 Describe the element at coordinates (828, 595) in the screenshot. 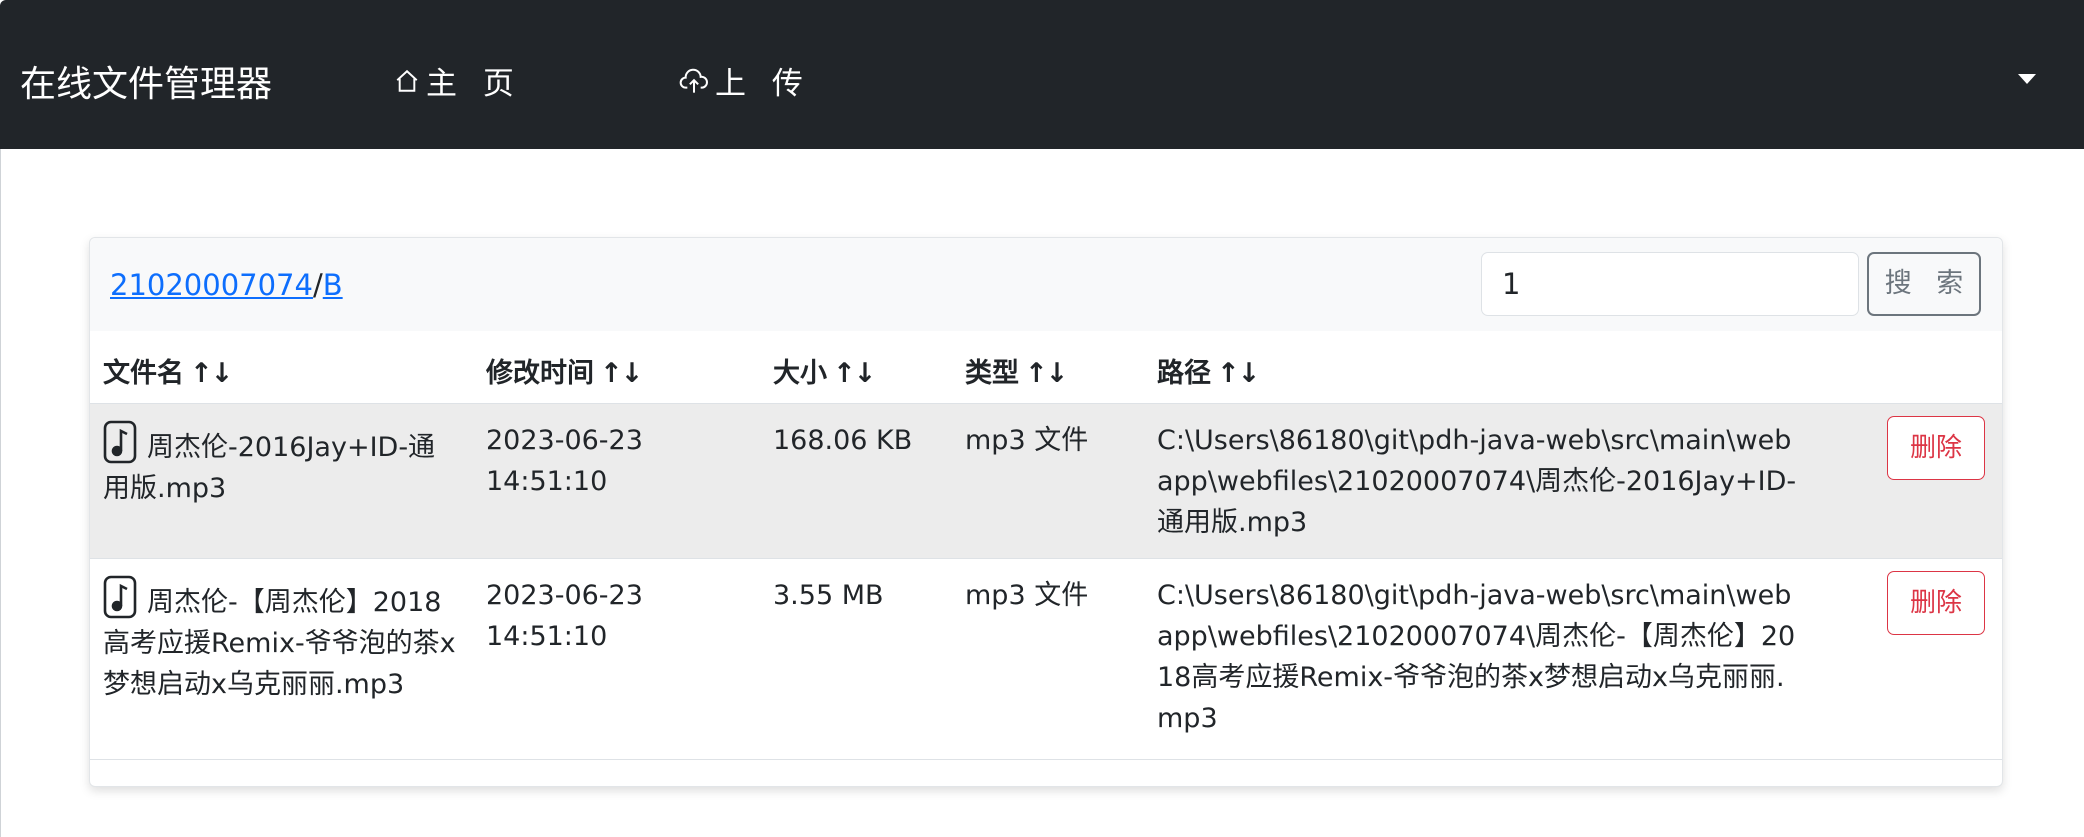

I see `file-size: 3.55 MB` at that location.